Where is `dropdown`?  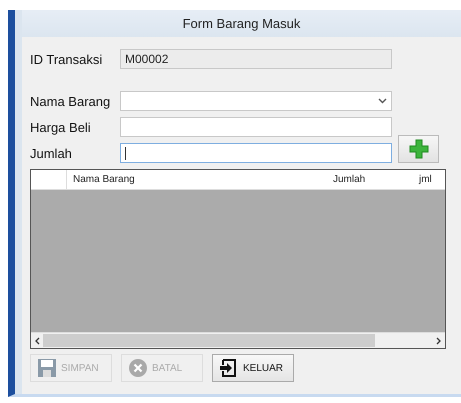 dropdown is located at coordinates (256, 101).